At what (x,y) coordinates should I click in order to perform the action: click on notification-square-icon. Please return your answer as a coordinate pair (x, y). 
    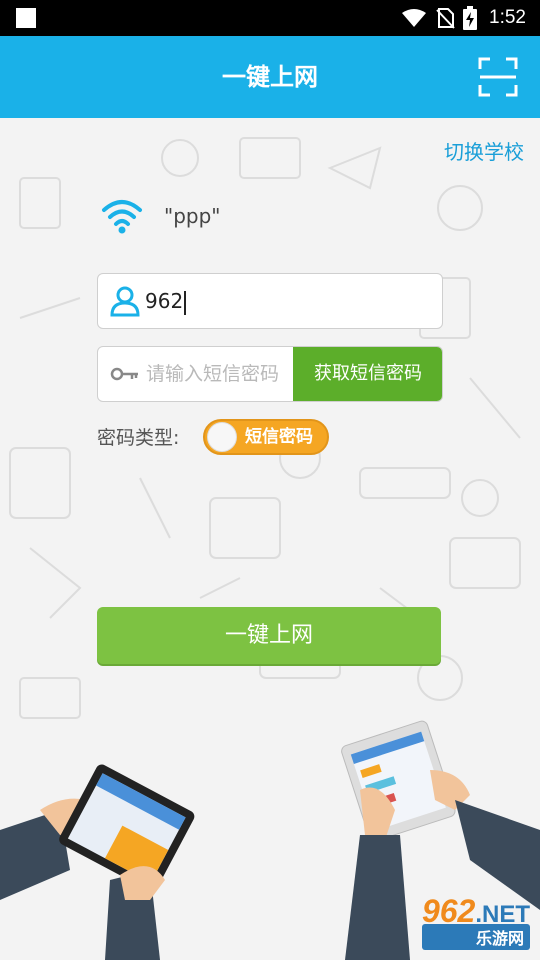
    Looking at the image, I should click on (26, 18).